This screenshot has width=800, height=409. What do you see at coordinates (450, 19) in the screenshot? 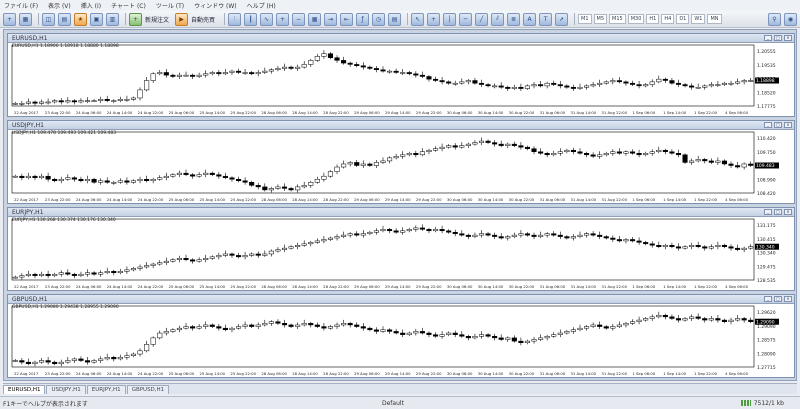
I see `vertical-line-icon: │` at bounding box center [450, 19].